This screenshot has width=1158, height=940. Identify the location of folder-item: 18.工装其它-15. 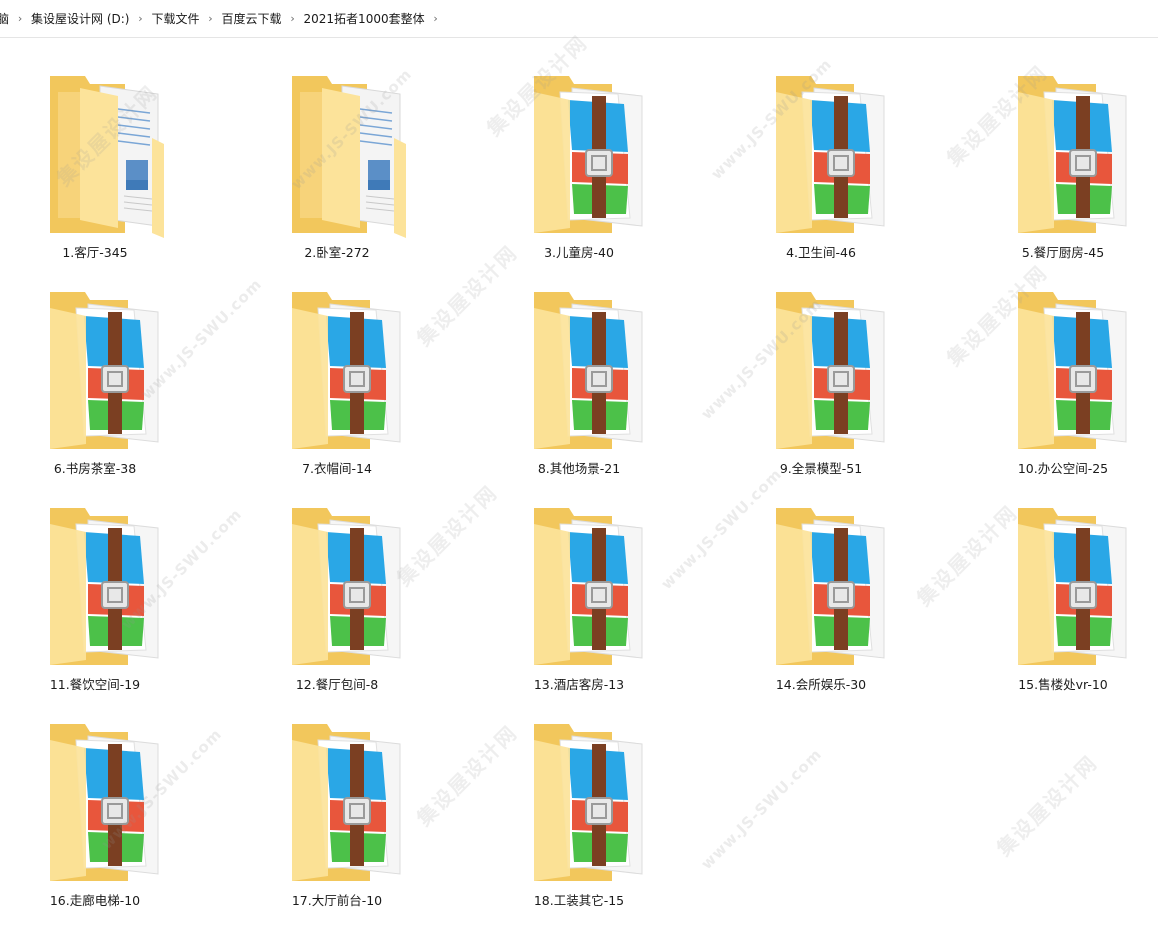
(569, 797).